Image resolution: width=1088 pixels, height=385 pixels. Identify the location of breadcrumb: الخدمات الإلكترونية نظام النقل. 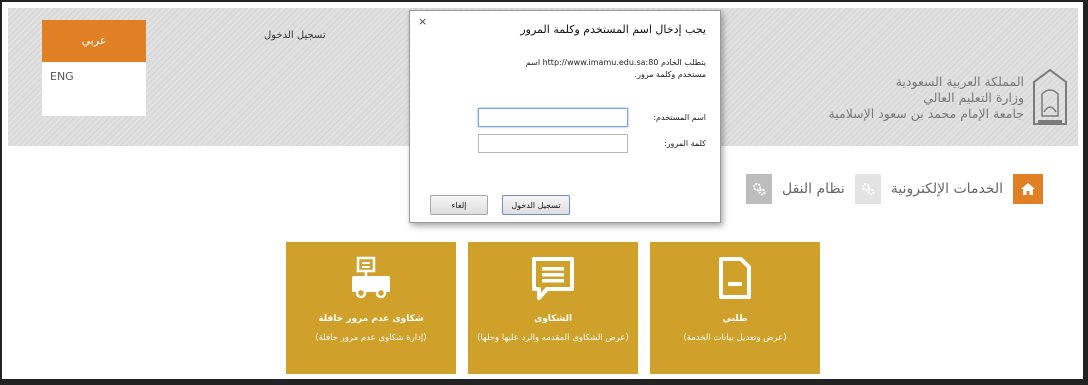
(894, 189).